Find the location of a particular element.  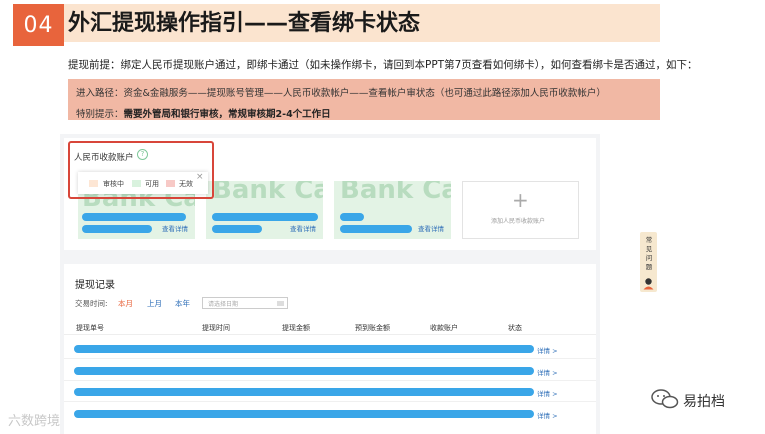

add-account-label: 添加人民币收款账户 is located at coordinates (518, 221).